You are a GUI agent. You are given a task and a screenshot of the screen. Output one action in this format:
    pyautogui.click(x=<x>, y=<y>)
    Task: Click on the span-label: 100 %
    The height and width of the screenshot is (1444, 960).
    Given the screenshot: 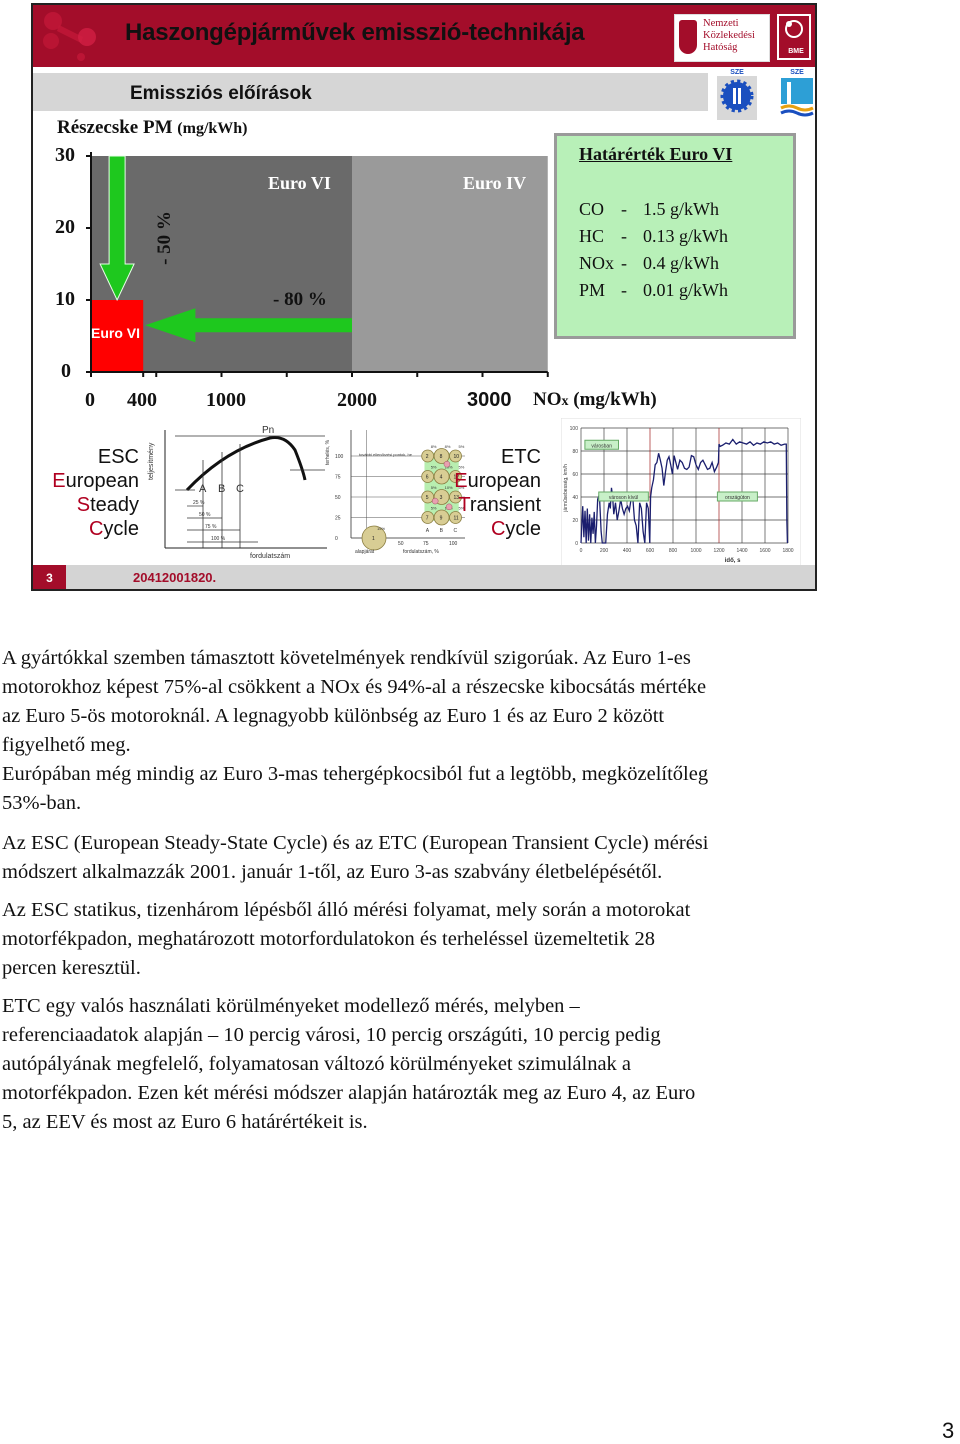 What is the action you would take?
    pyautogui.click(x=218, y=539)
    